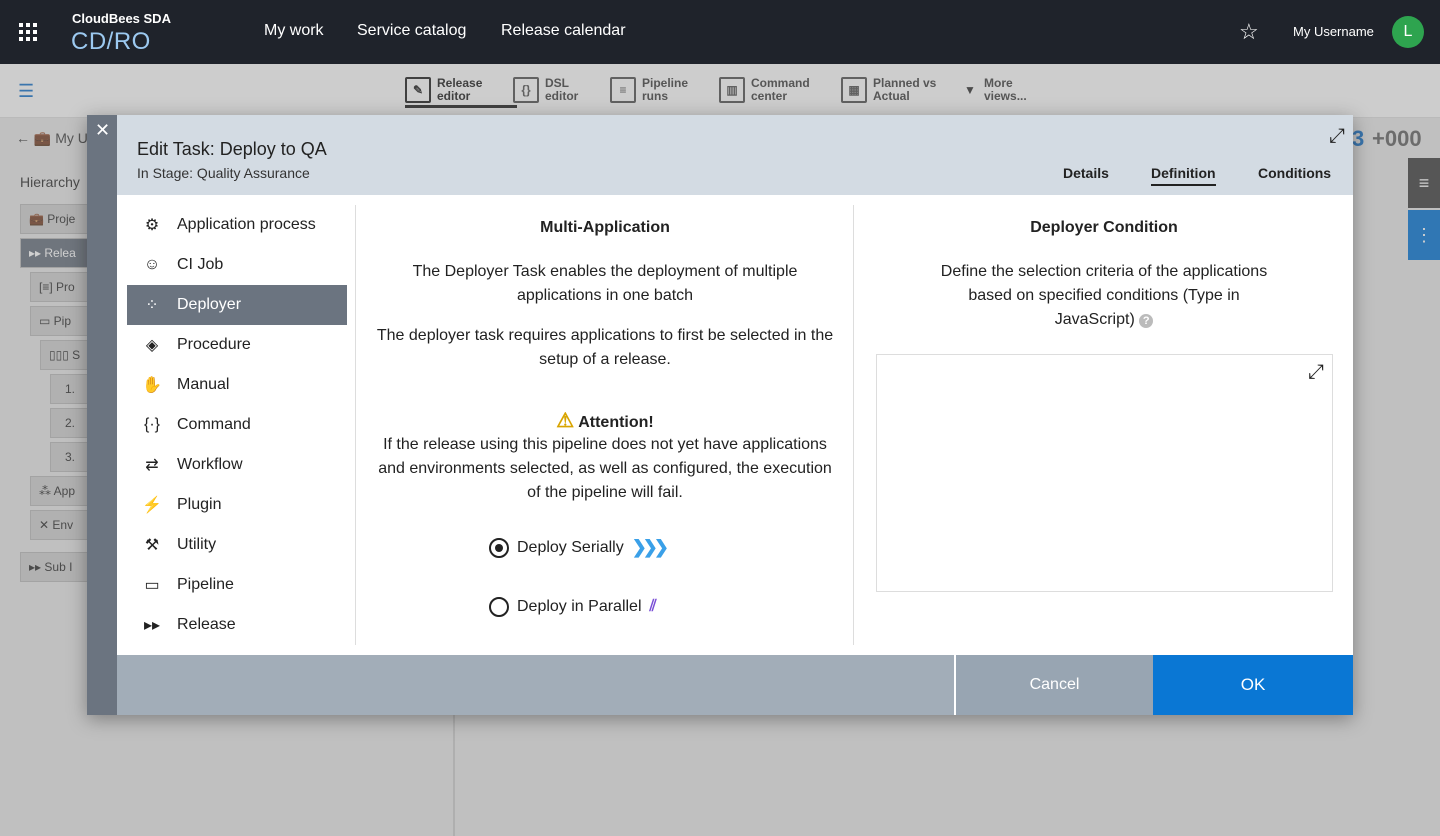 Image resolution: width=1440 pixels, height=836 pixels. What do you see at coordinates (1104, 473) in the screenshot?
I see `condition-code-editor: ⤢` at bounding box center [1104, 473].